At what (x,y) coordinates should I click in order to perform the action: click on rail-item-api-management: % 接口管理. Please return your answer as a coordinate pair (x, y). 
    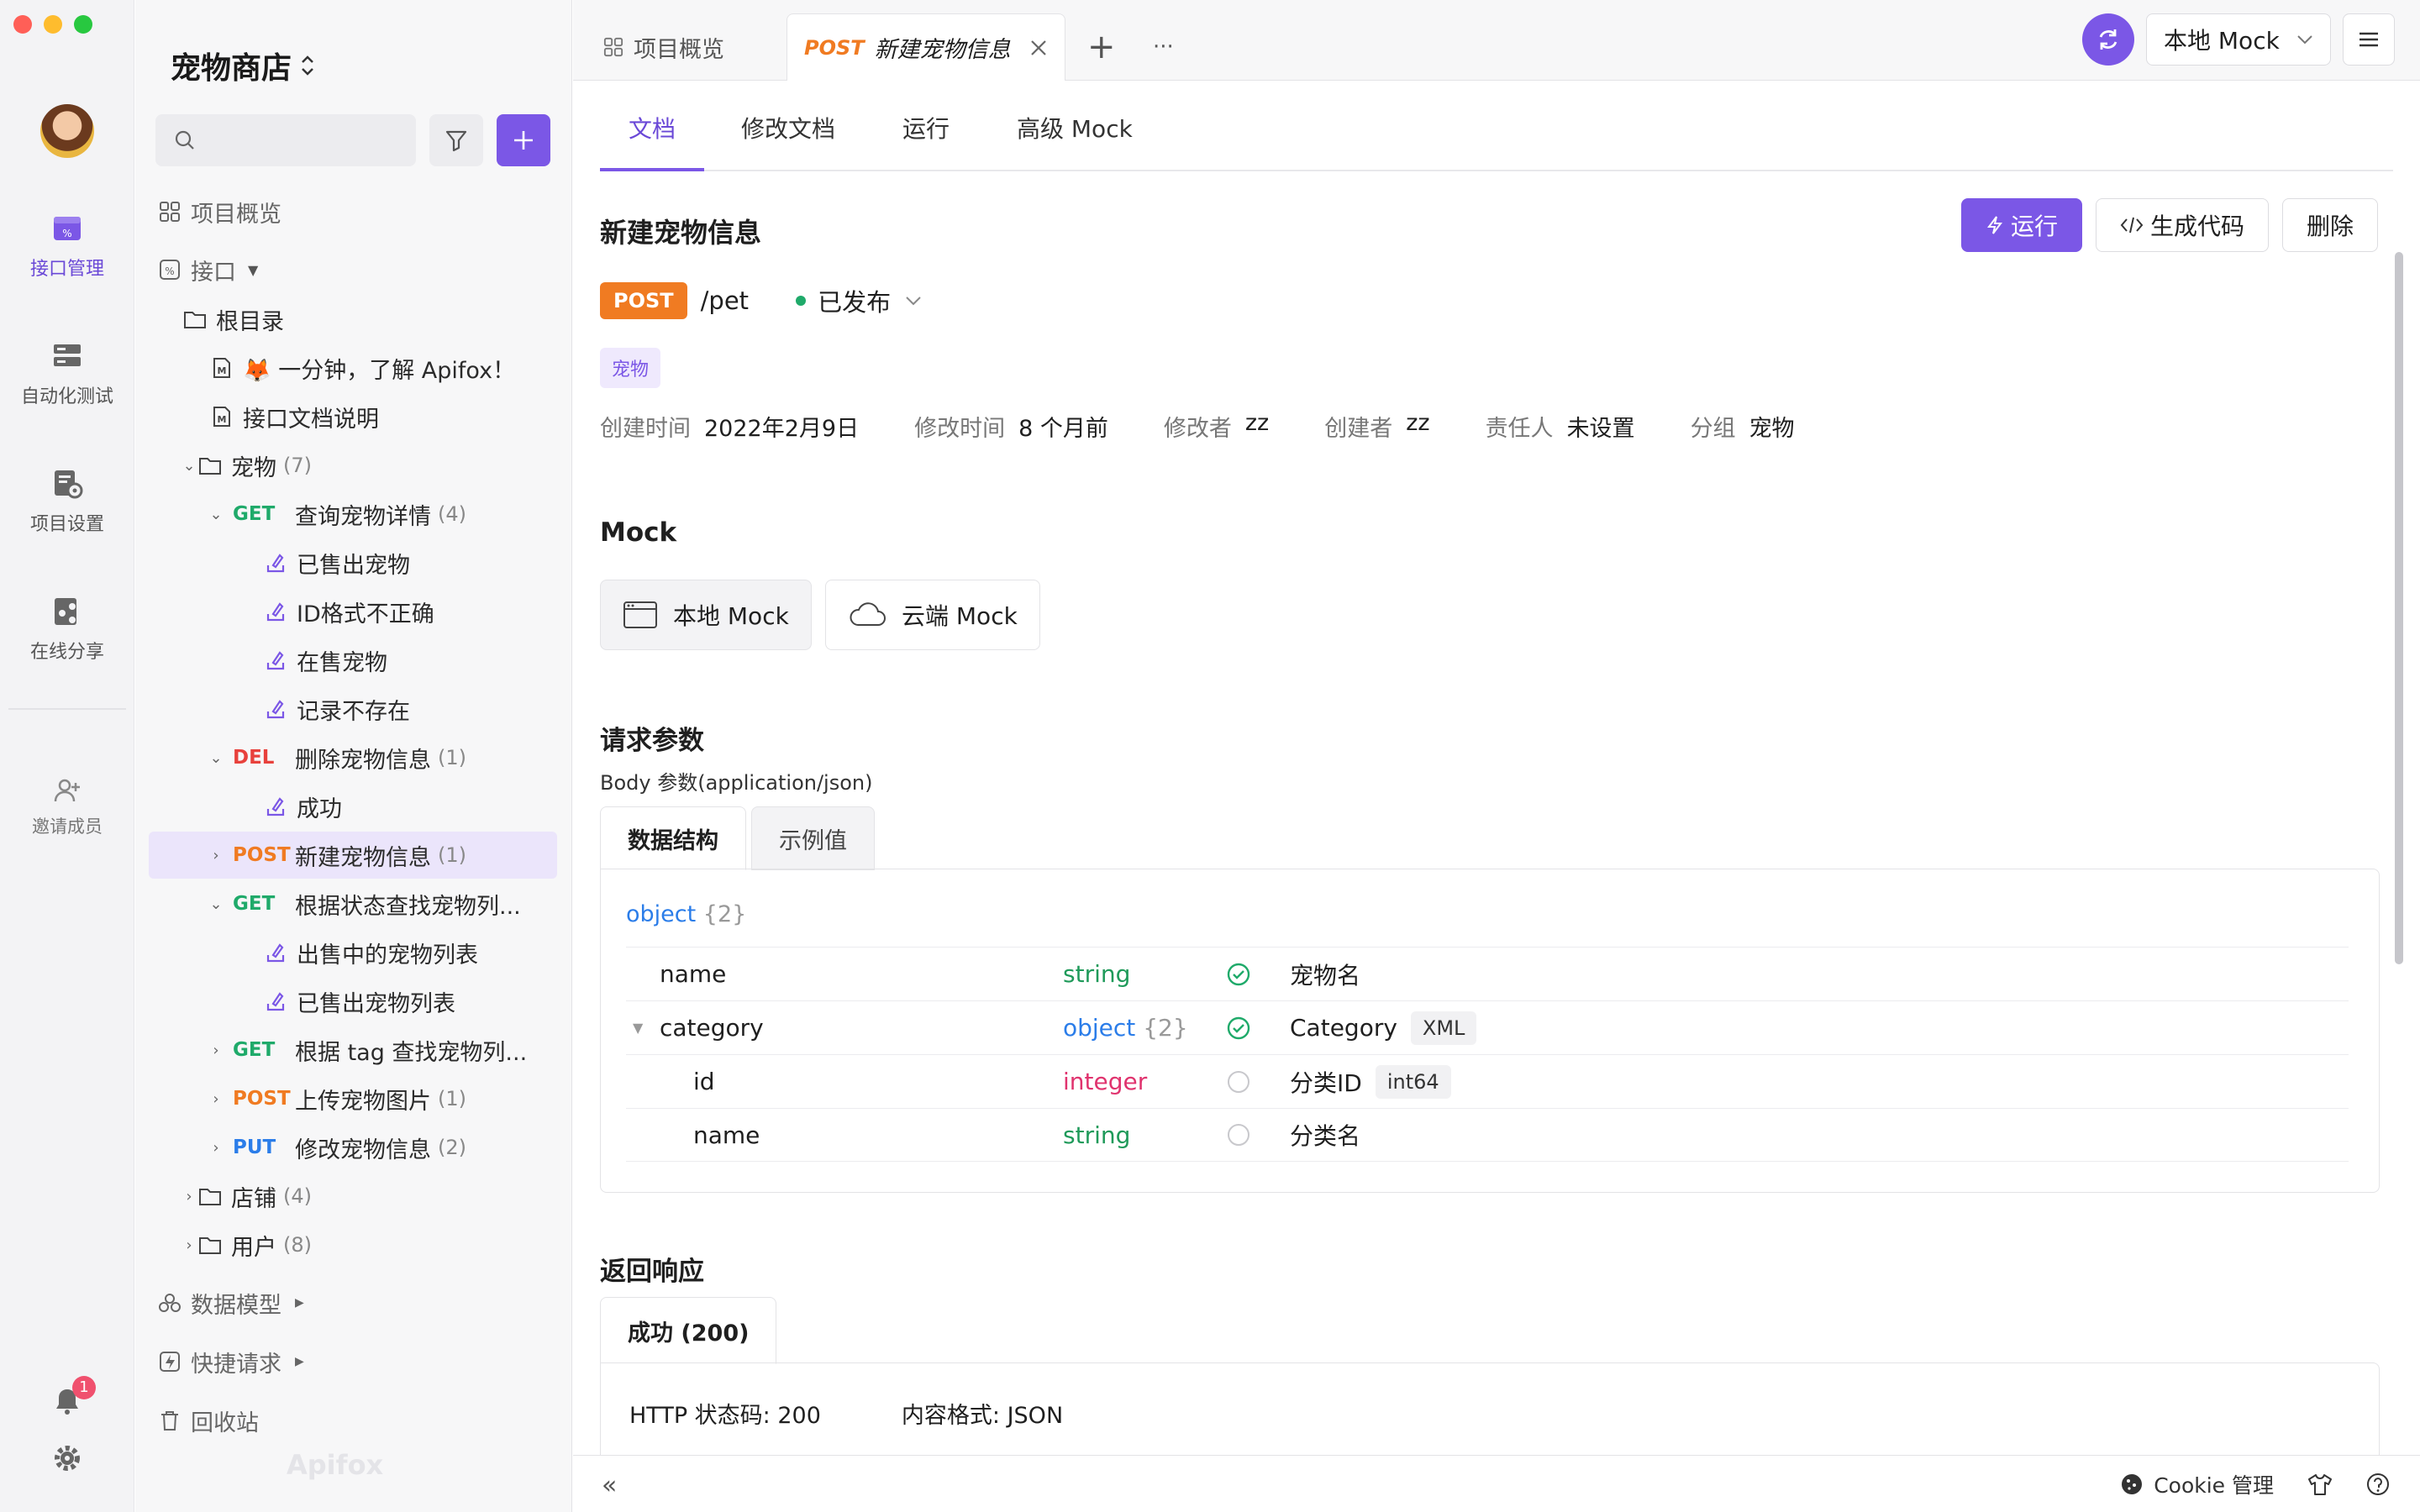
    Looking at the image, I should click on (67, 246).